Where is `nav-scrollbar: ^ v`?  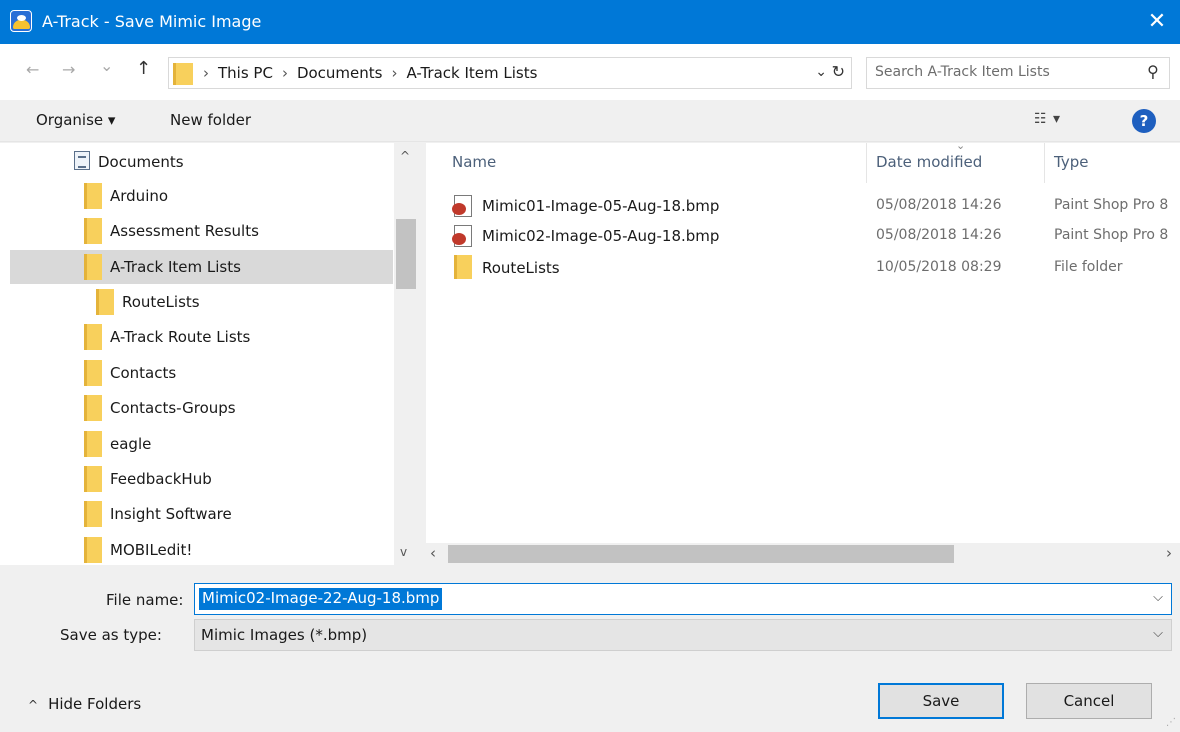 nav-scrollbar: ^ v is located at coordinates (406, 354).